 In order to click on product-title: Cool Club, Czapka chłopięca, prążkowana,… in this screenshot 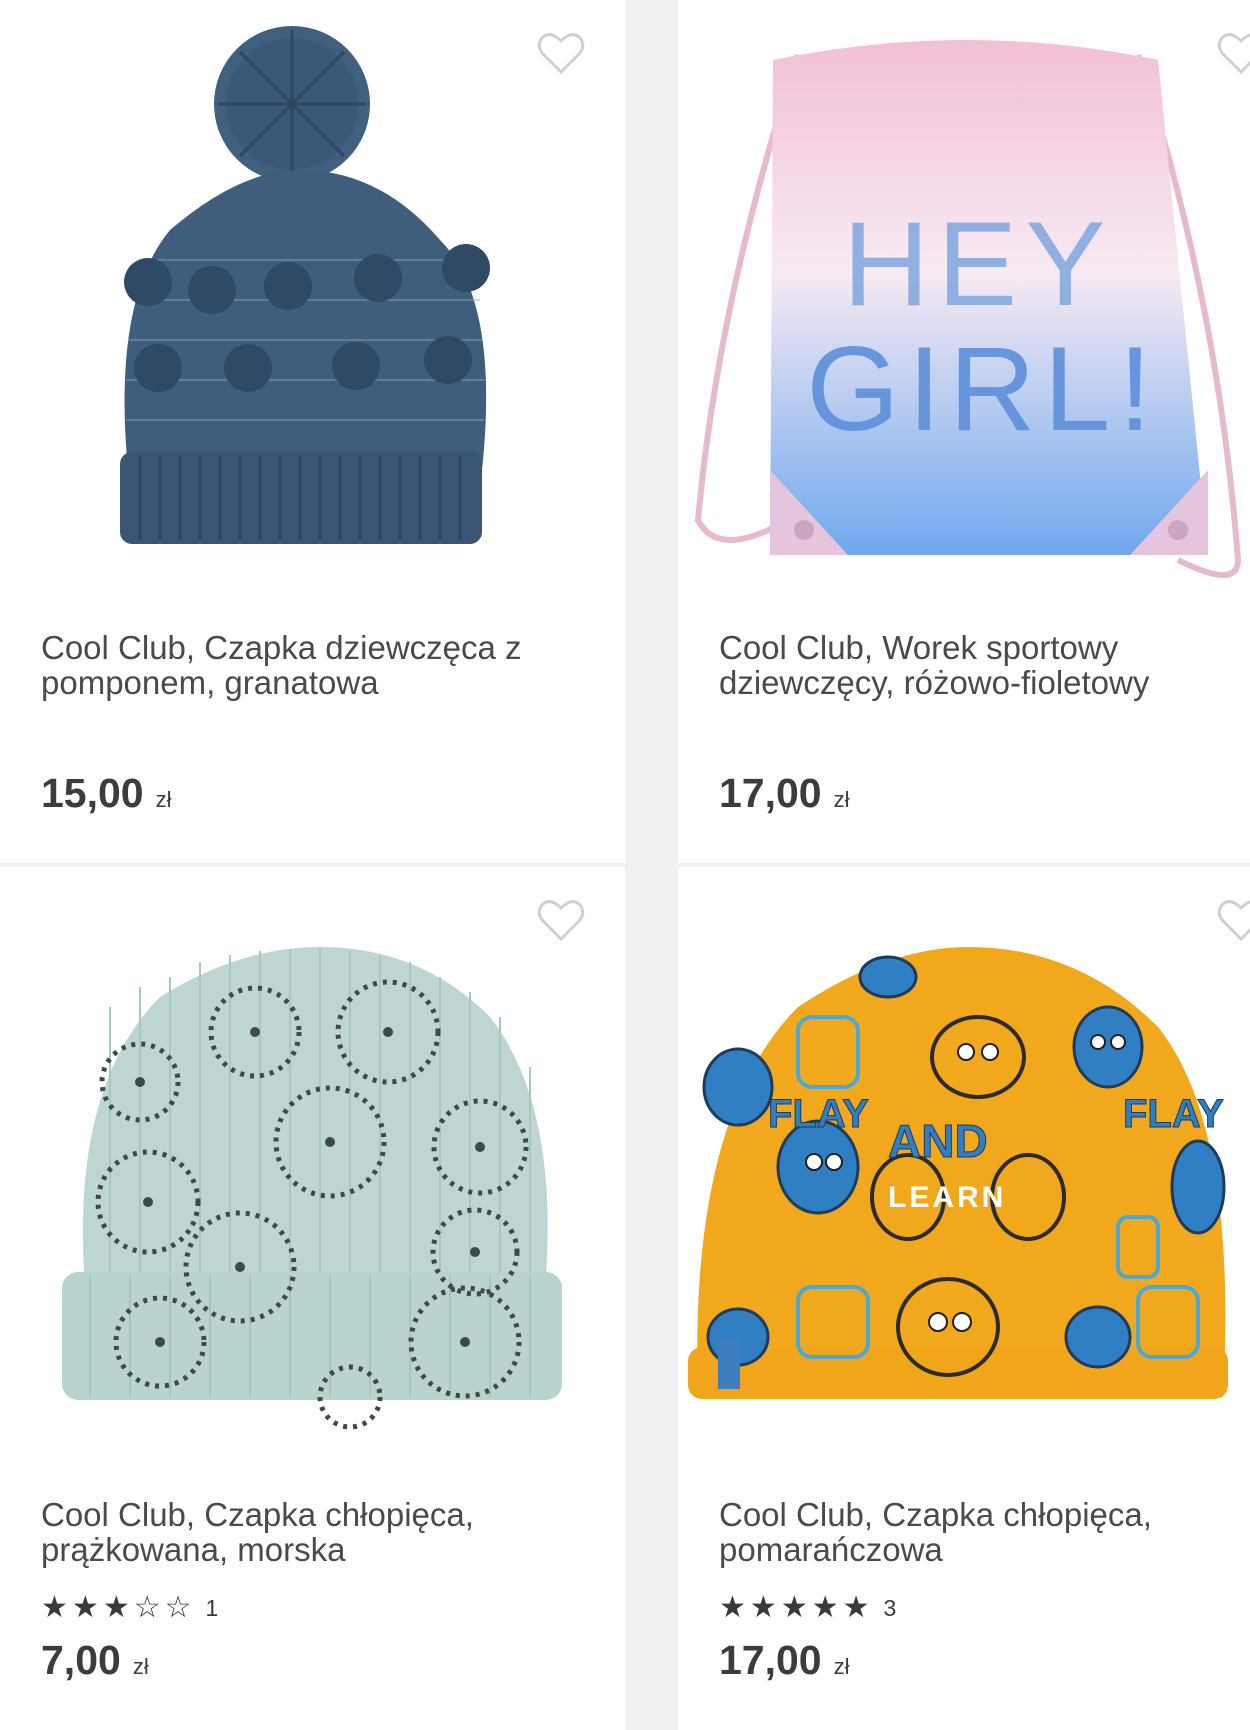, I will do `click(311, 1532)`.